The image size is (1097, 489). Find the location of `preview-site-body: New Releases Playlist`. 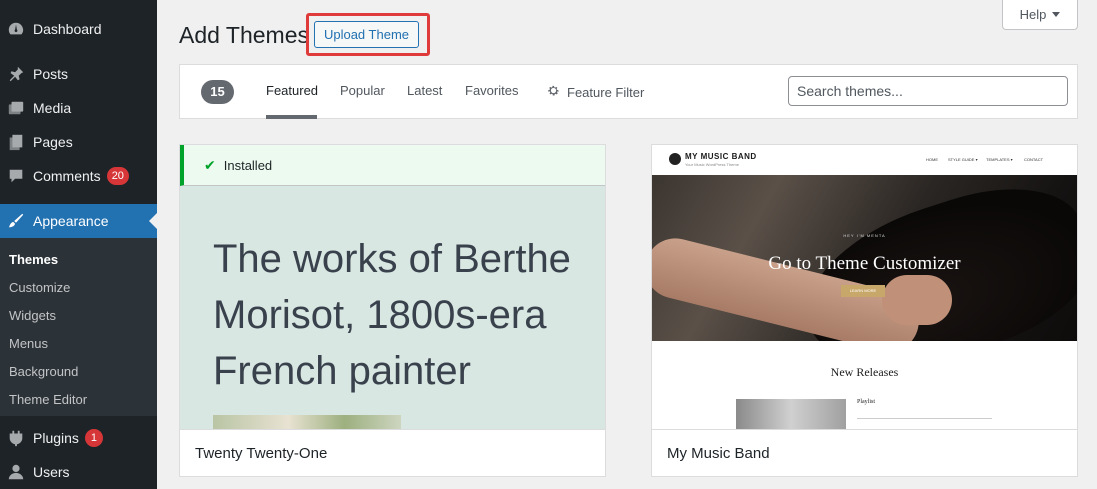

preview-site-body: New Releases Playlist is located at coordinates (864, 385).